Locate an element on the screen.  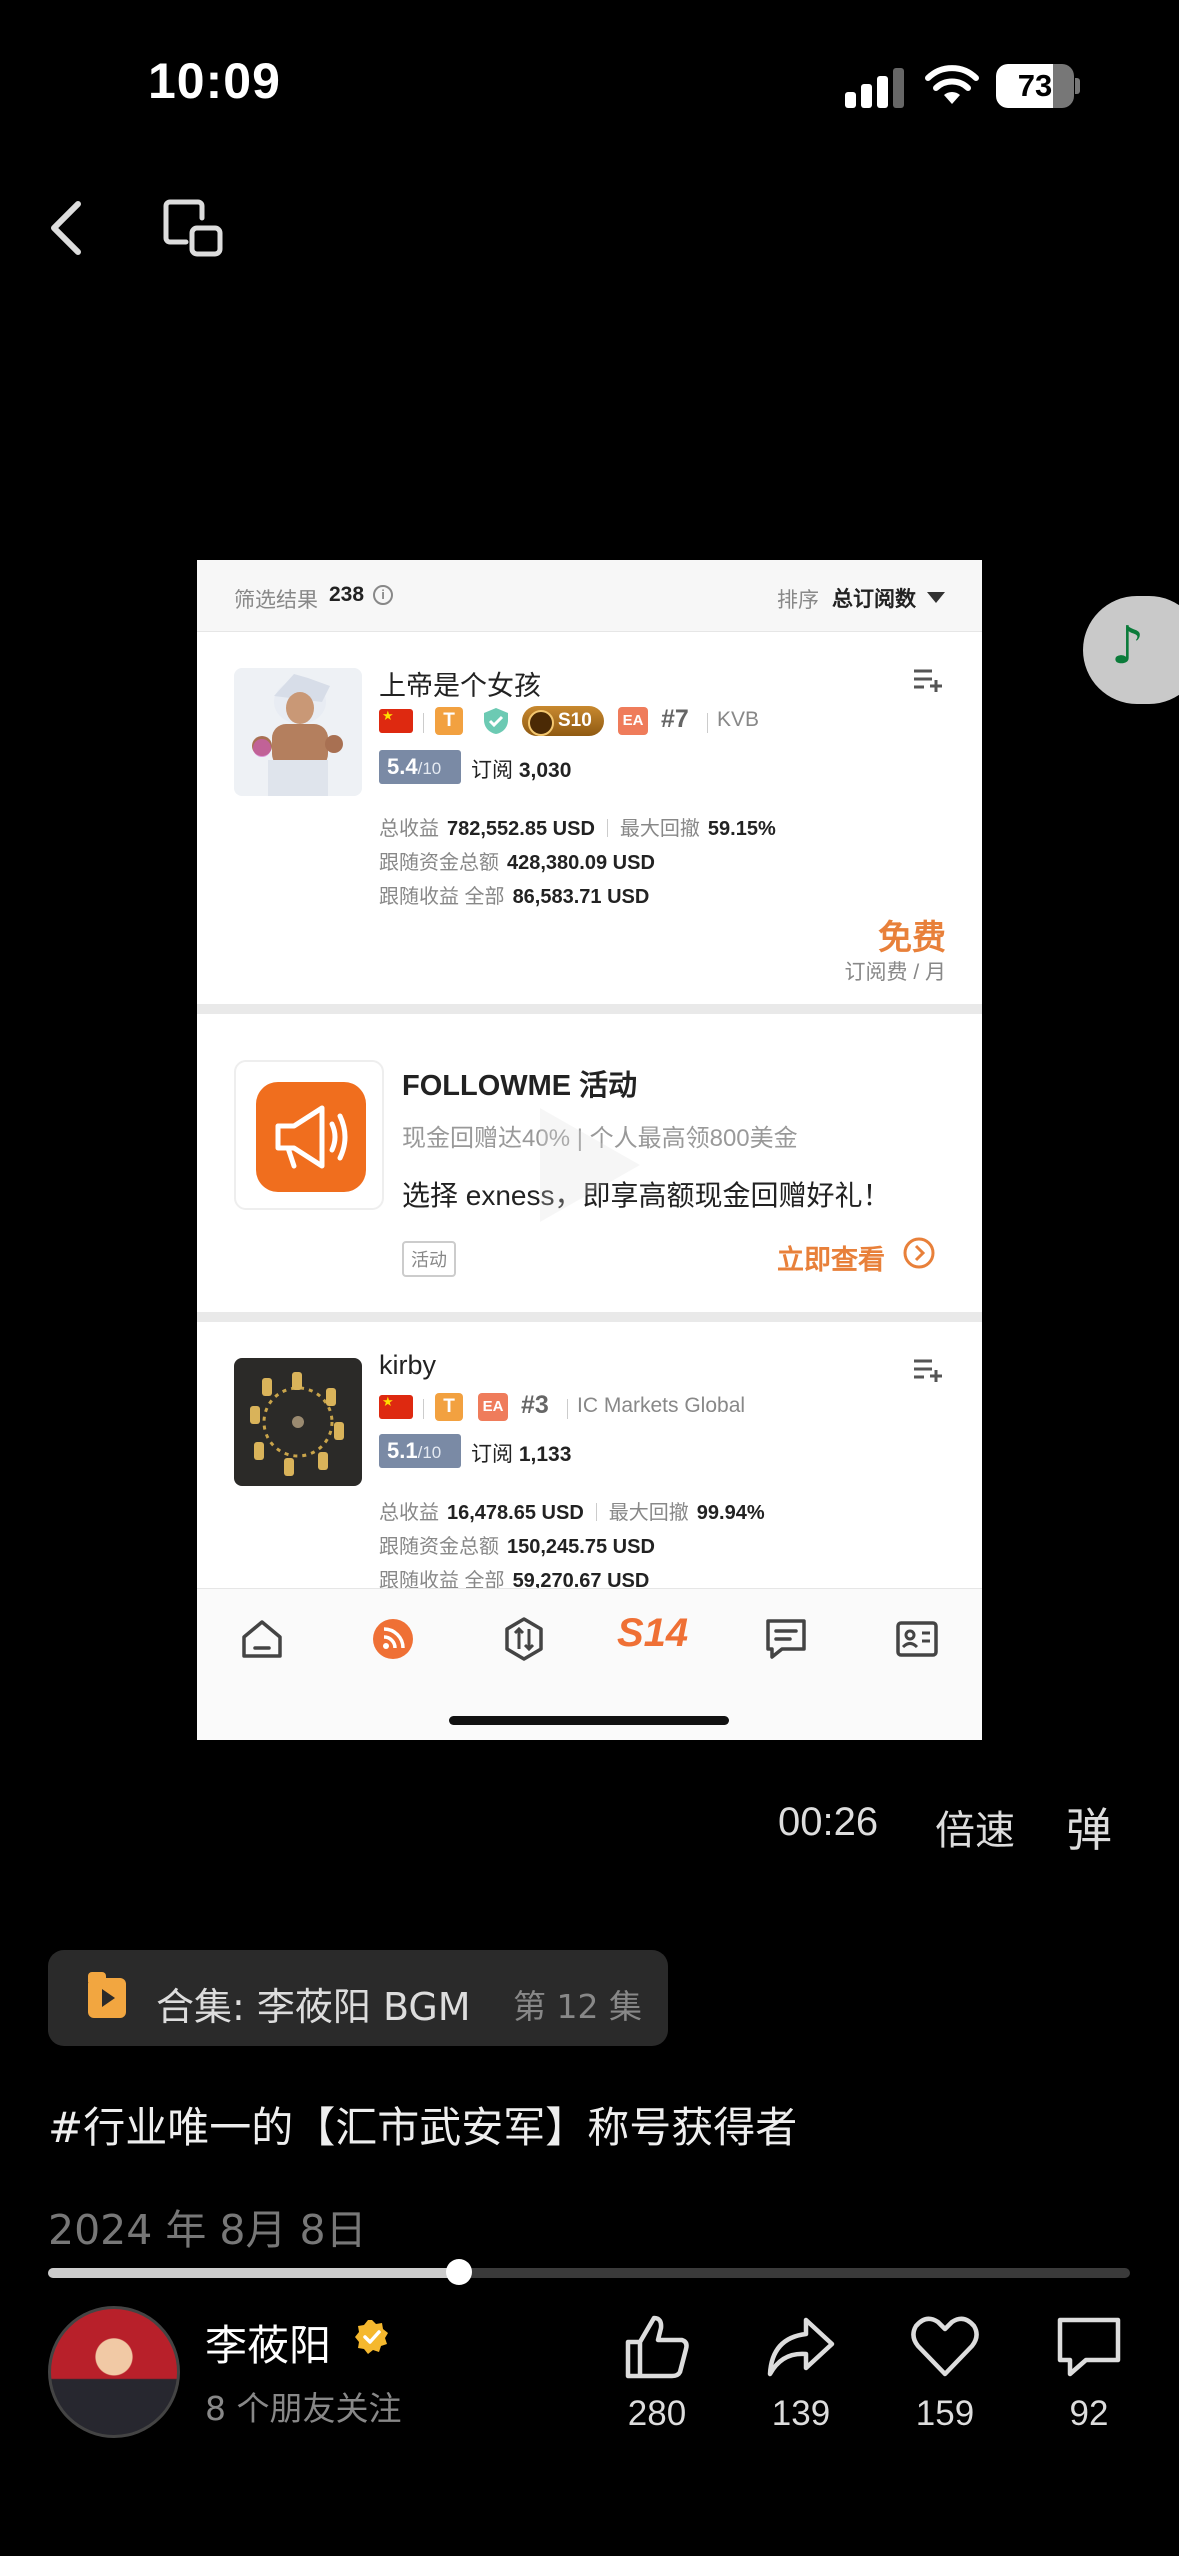
subscription-feed-icon is located at coordinates (393, 1639).